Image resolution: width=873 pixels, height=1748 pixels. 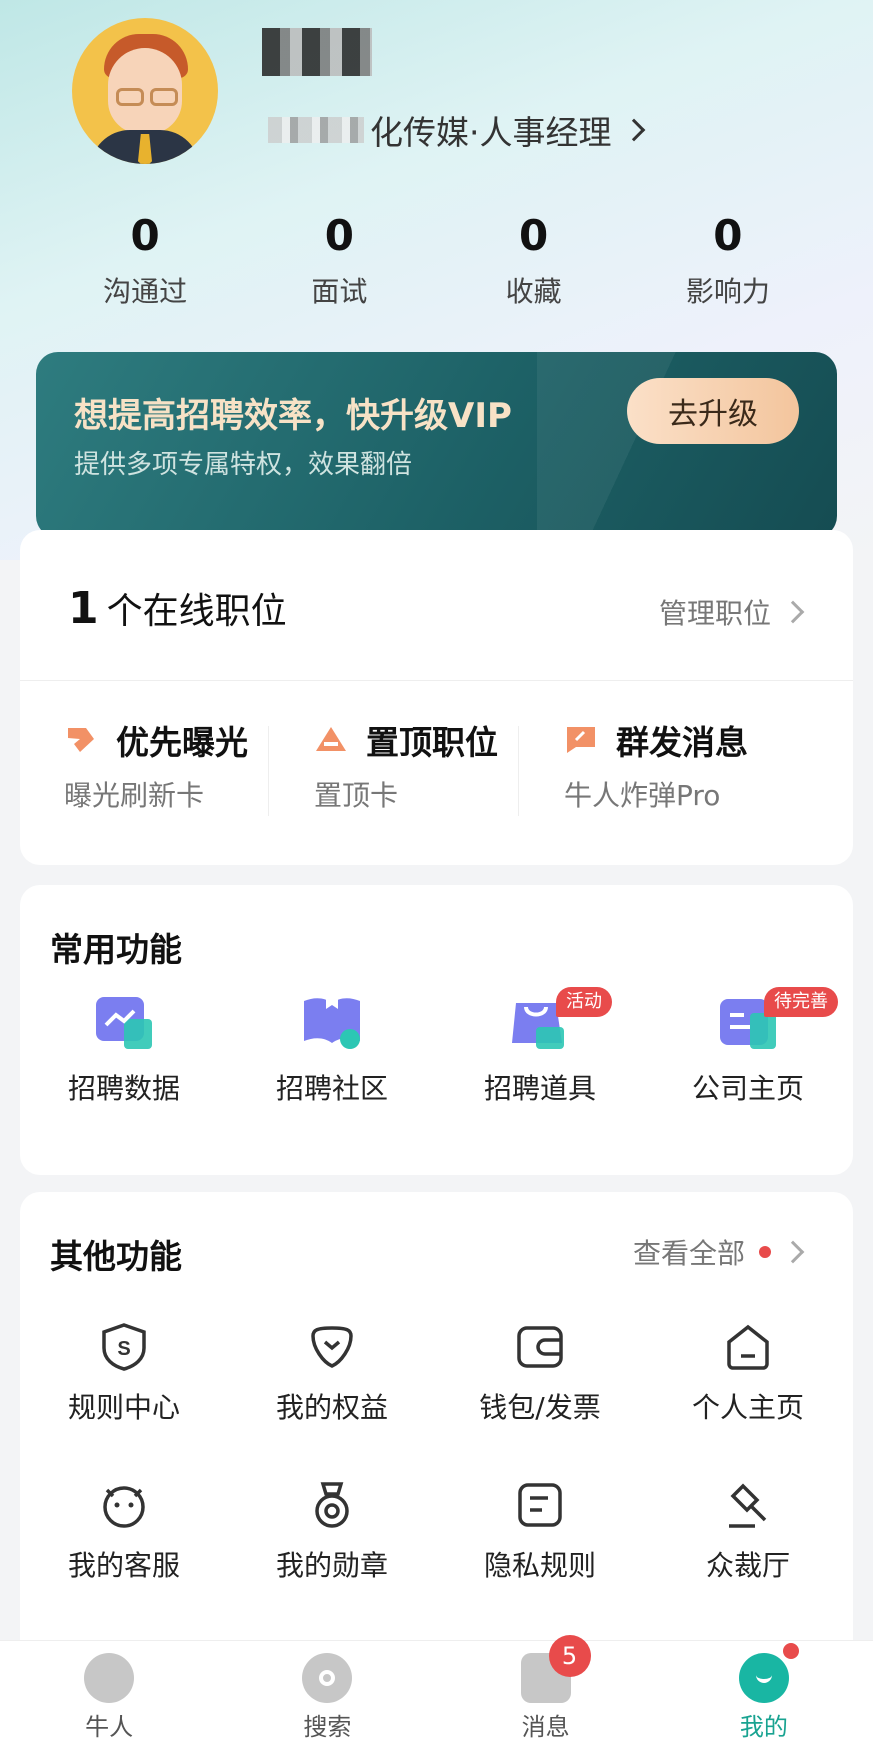 I want to click on grid-item-rules: S 规则中心, so click(x=124, y=1374).